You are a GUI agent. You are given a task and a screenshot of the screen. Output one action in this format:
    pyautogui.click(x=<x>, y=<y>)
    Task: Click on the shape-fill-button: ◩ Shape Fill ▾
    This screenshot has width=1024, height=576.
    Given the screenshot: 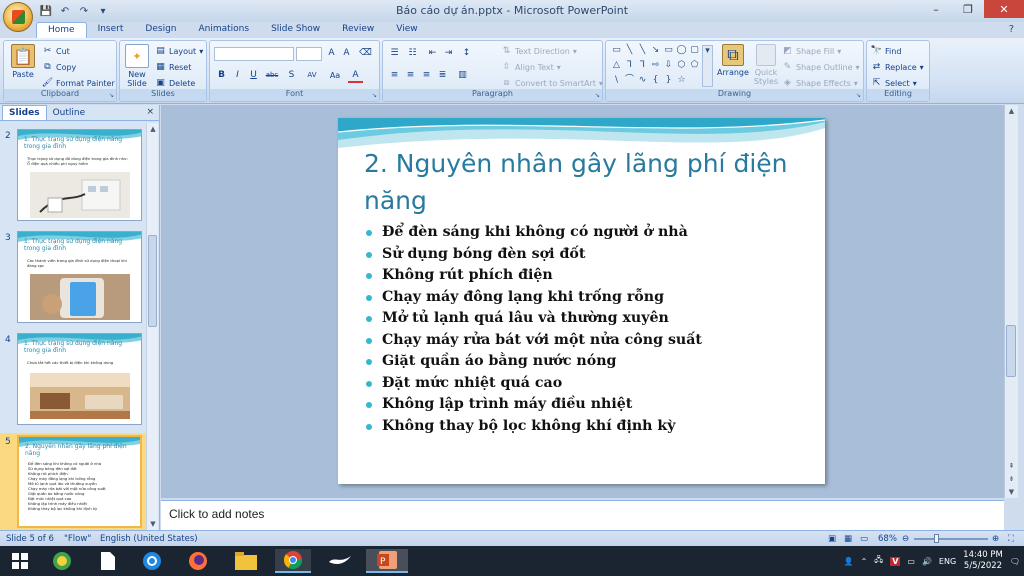 What is the action you would take?
    pyautogui.click(x=811, y=51)
    